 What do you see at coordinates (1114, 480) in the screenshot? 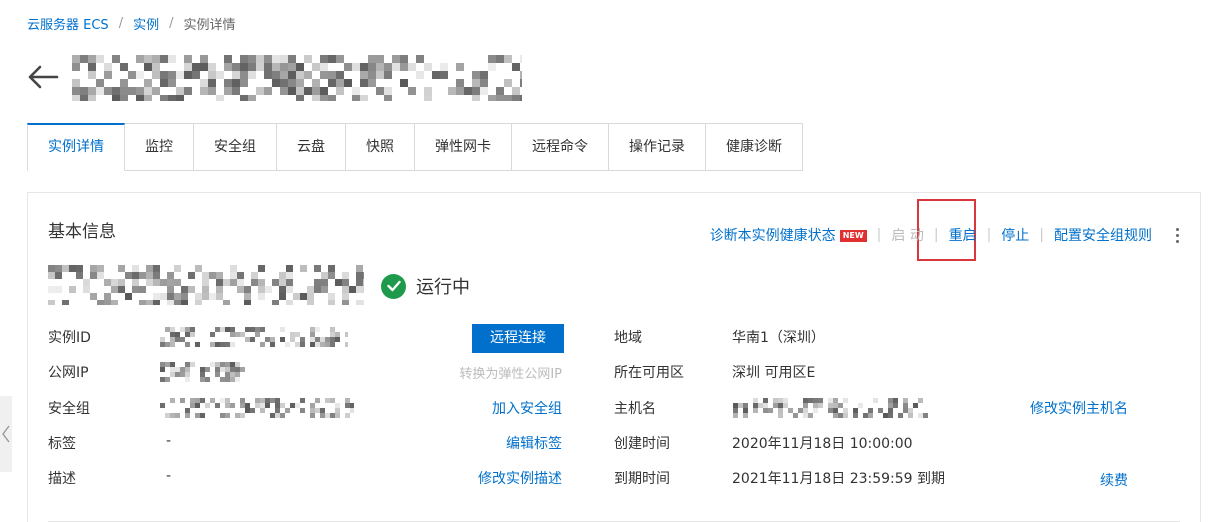
I see `renew-link: 续费` at bounding box center [1114, 480].